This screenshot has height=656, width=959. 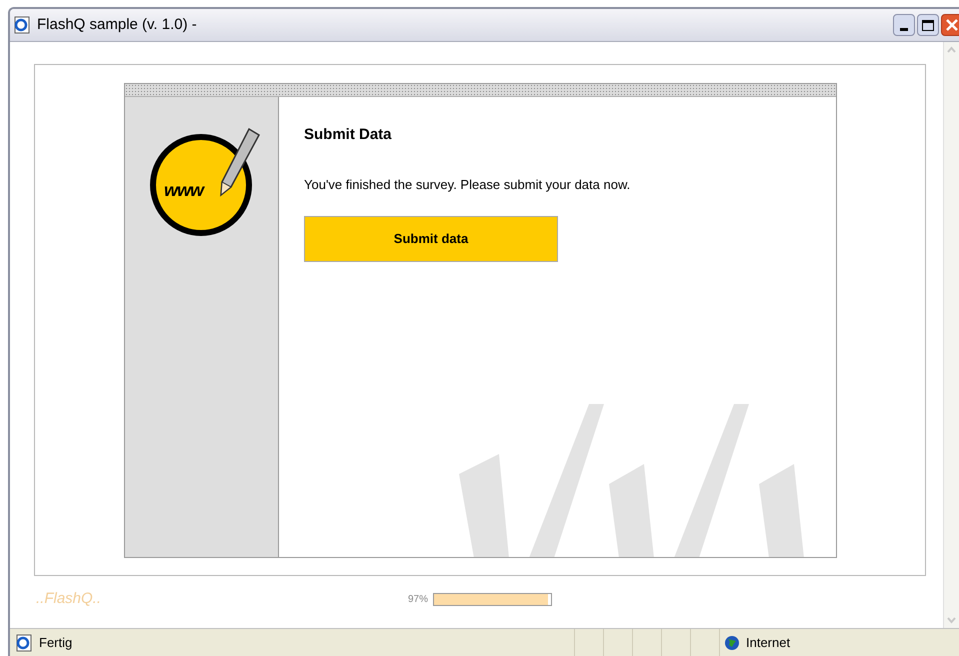 I want to click on window-title: FlashQ sample (v. 1.0) -, so click(x=117, y=24).